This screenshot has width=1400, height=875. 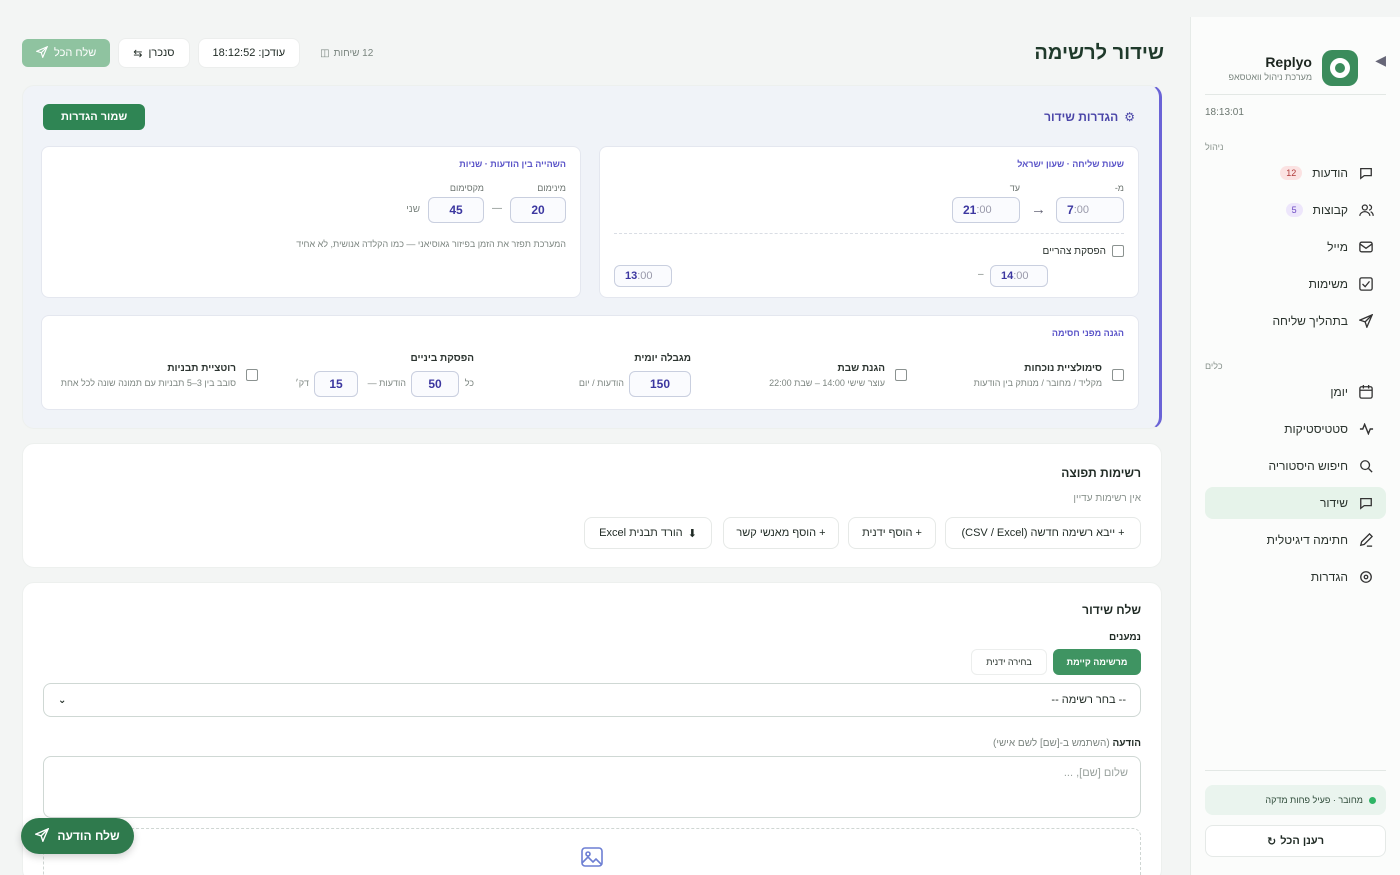 What do you see at coordinates (336, 384) in the screenshot?
I see `pause-minutes-input: 15` at bounding box center [336, 384].